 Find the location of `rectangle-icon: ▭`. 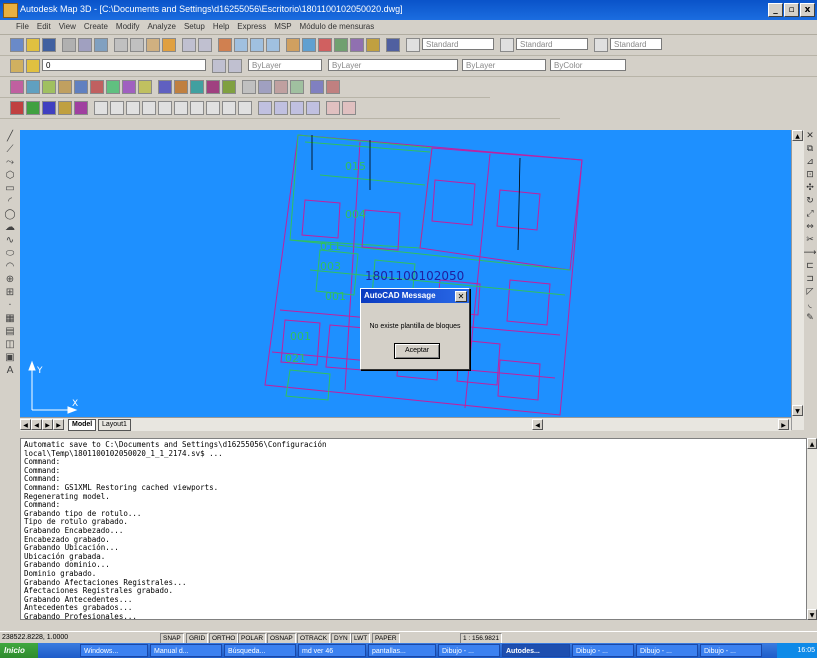

rectangle-icon: ▭ is located at coordinates (10, 188).